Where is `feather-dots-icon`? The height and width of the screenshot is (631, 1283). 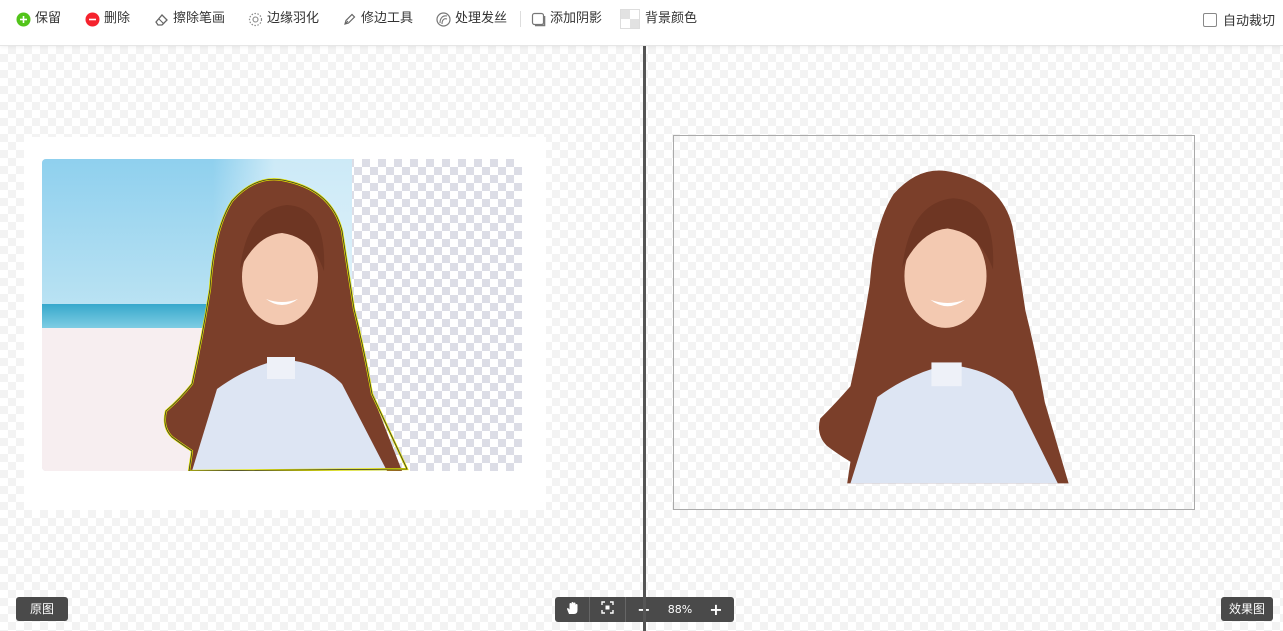
feather-dots-icon is located at coordinates (255, 19).